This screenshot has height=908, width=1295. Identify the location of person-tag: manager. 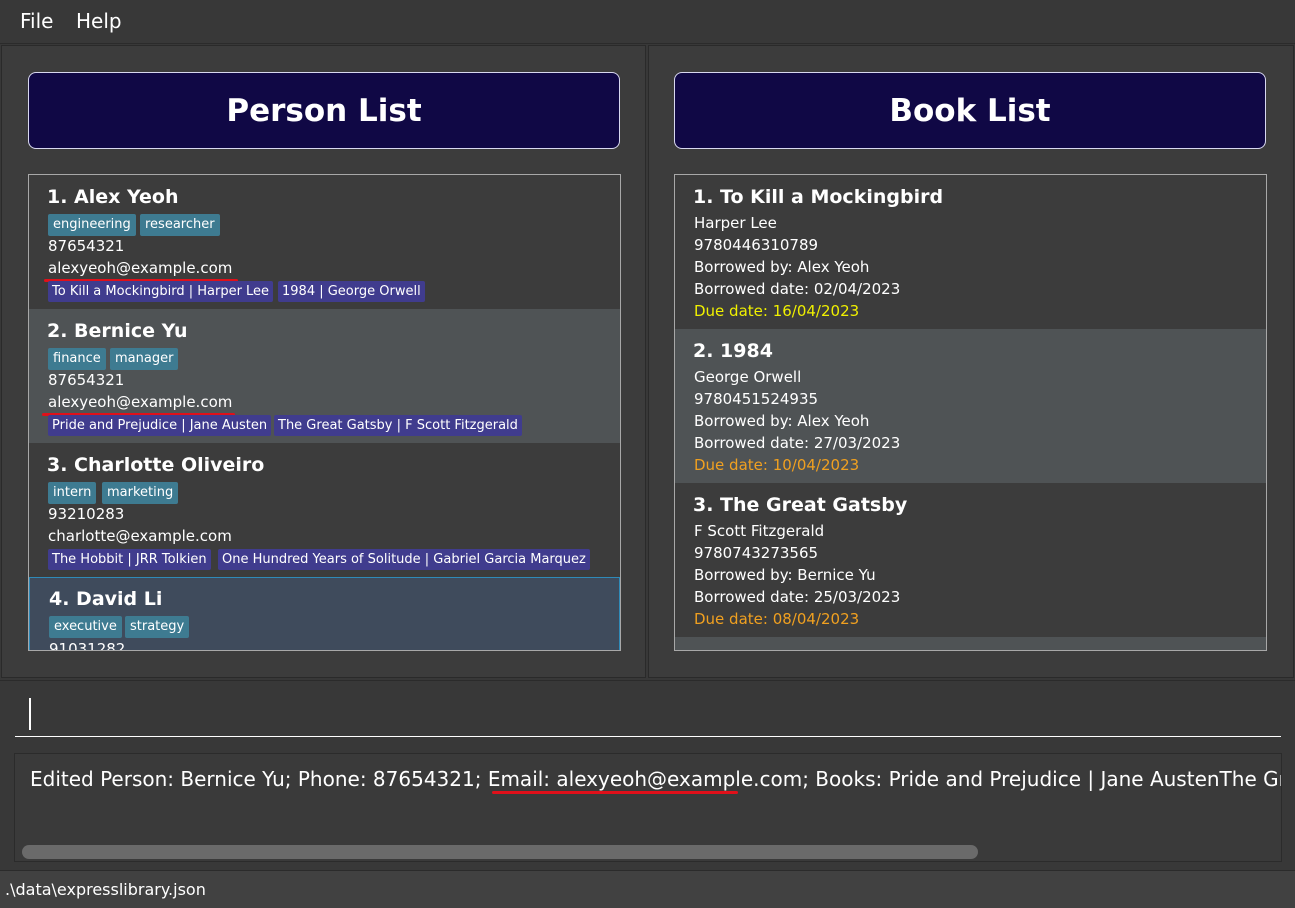
(144, 359).